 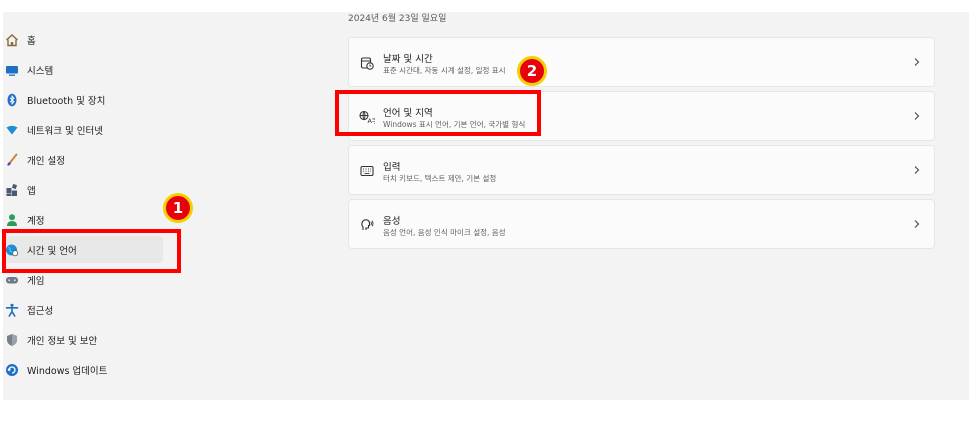 What do you see at coordinates (367, 171) in the screenshot?
I see `keyboard-icon` at bounding box center [367, 171].